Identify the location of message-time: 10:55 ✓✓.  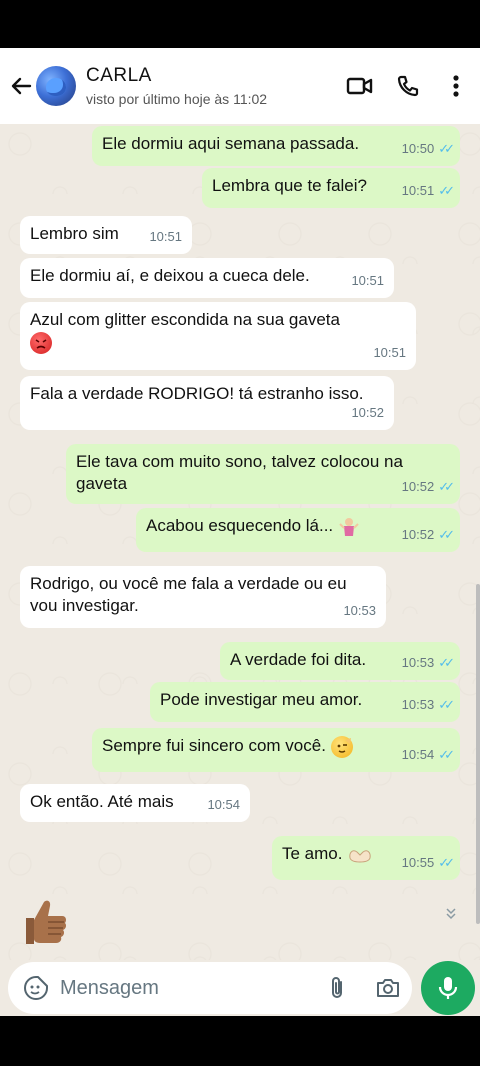
(428, 863).